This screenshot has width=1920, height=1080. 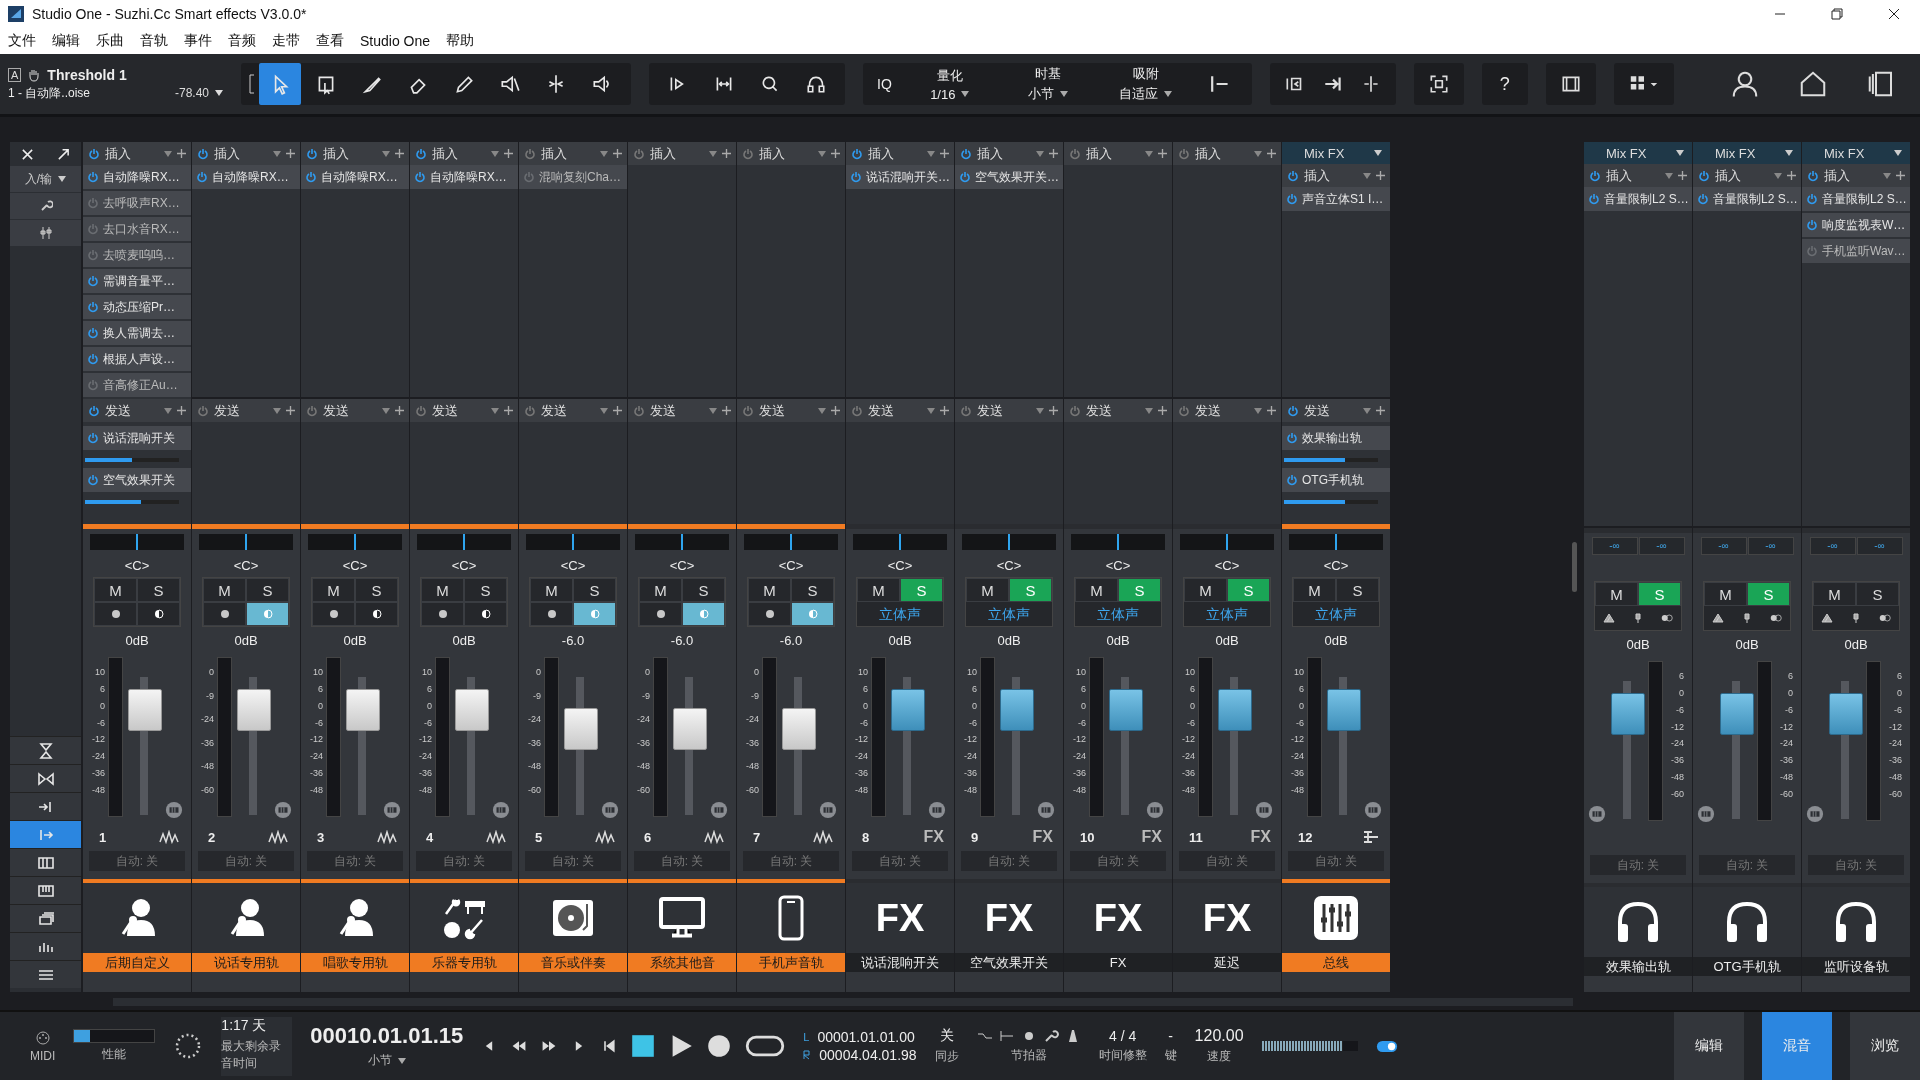 What do you see at coordinates (1504, 84) in the screenshot?
I see `help-button: ?` at bounding box center [1504, 84].